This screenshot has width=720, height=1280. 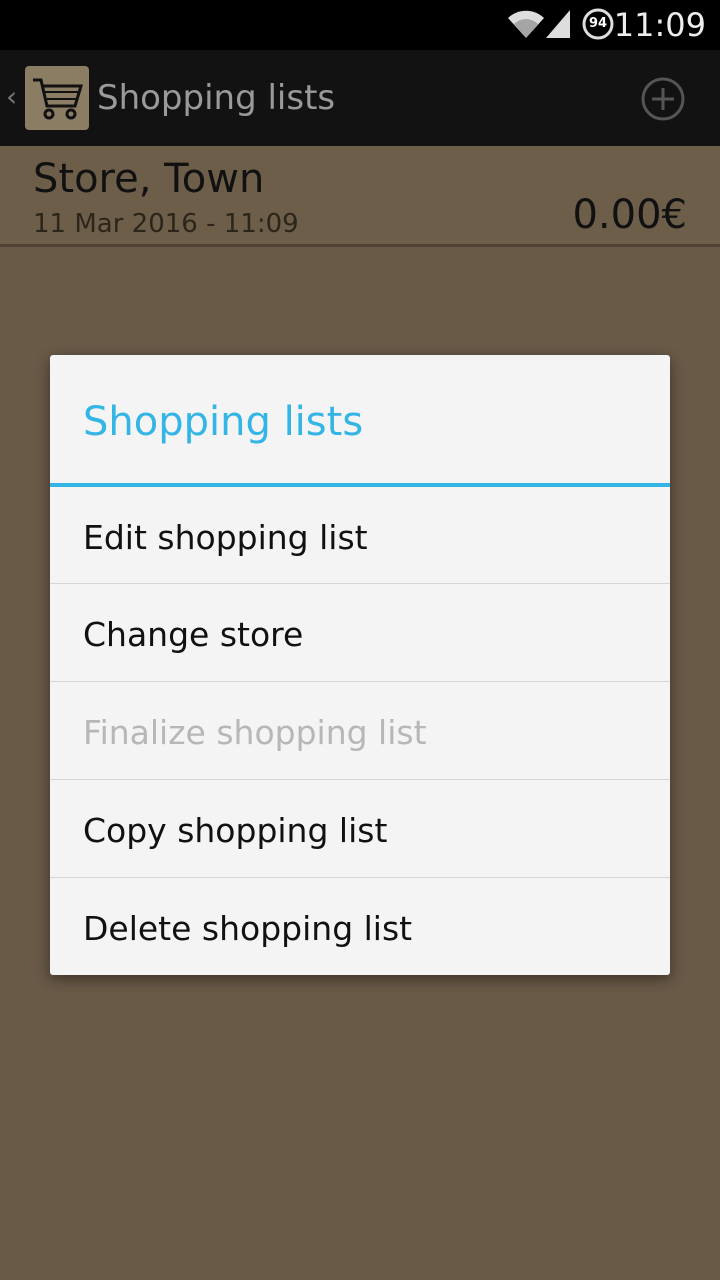 I want to click on menu-item-label: Finalize shopping list, so click(x=255, y=732).